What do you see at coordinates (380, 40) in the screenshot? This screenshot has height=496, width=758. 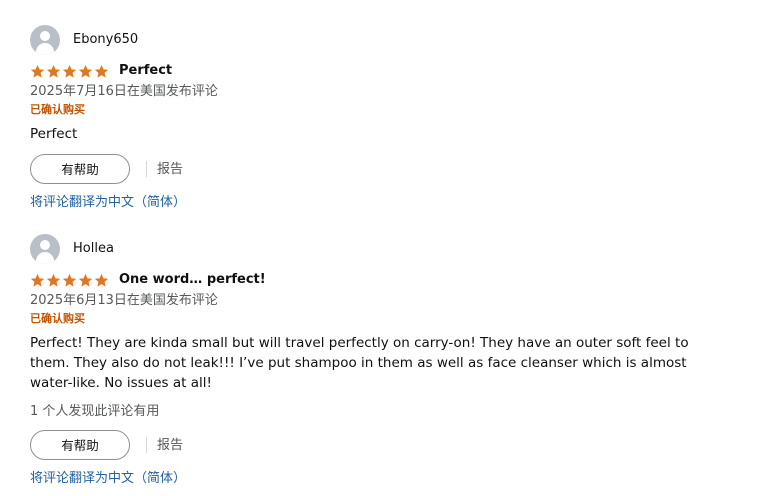 I see `reviewer-profile: Ebony650` at bounding box center [380, 40].